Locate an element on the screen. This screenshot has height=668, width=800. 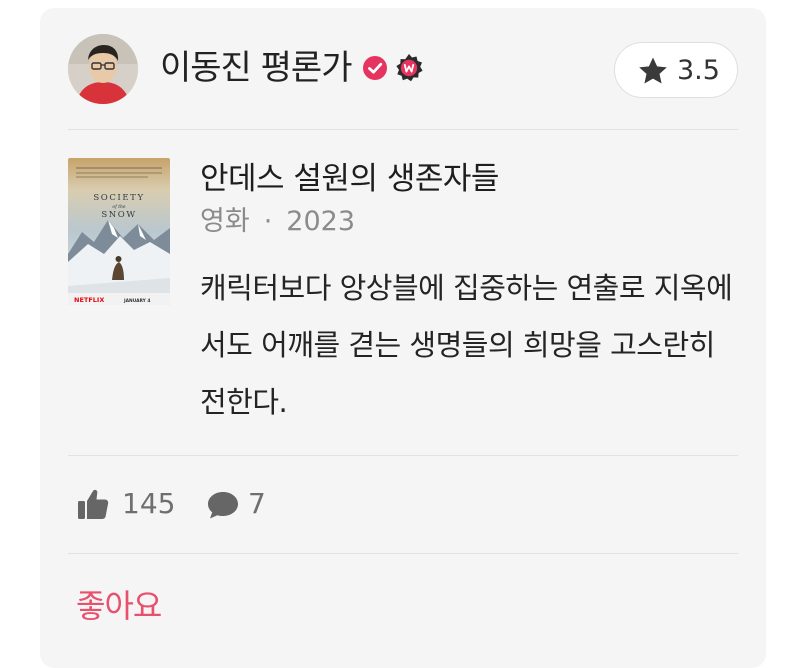
rating-value: 3.5 is located at coordinates (698, 70).